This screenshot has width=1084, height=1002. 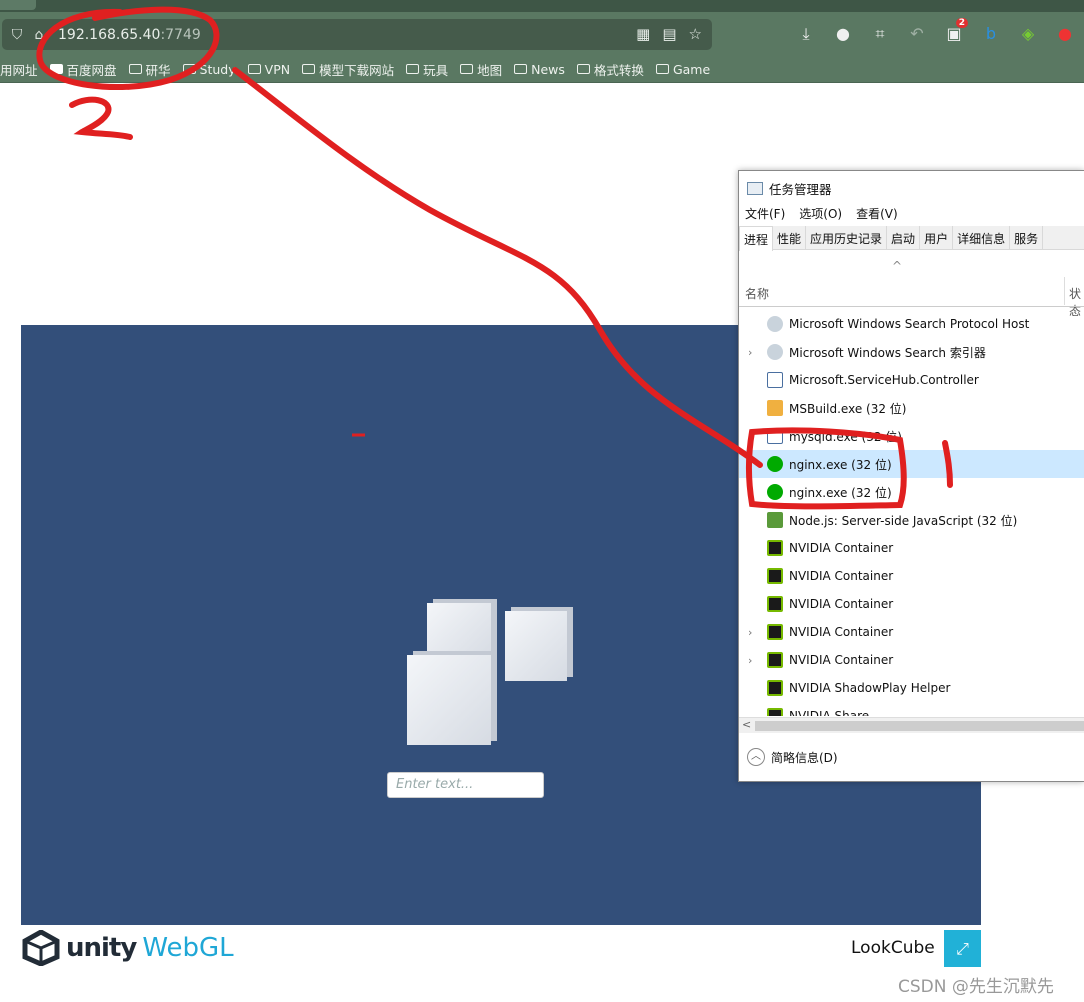 I want to click on bookmark-folder: 格式转换, so click(x=610, y=69).